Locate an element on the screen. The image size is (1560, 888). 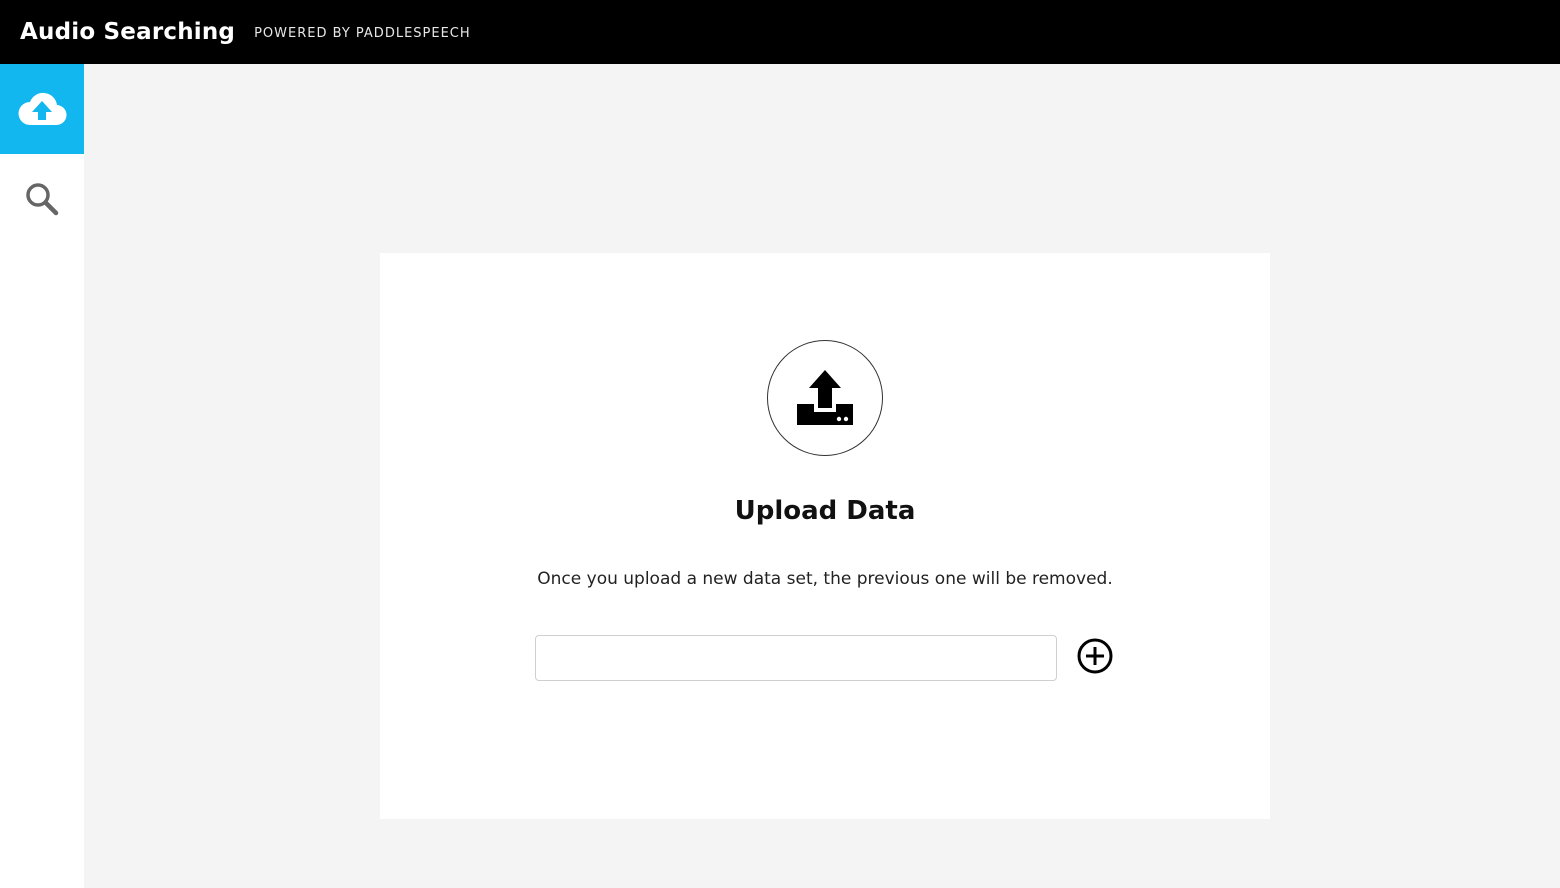
app-subtitle: POWERED BY PADDLESPEECH is located at coordinates (362, 33).